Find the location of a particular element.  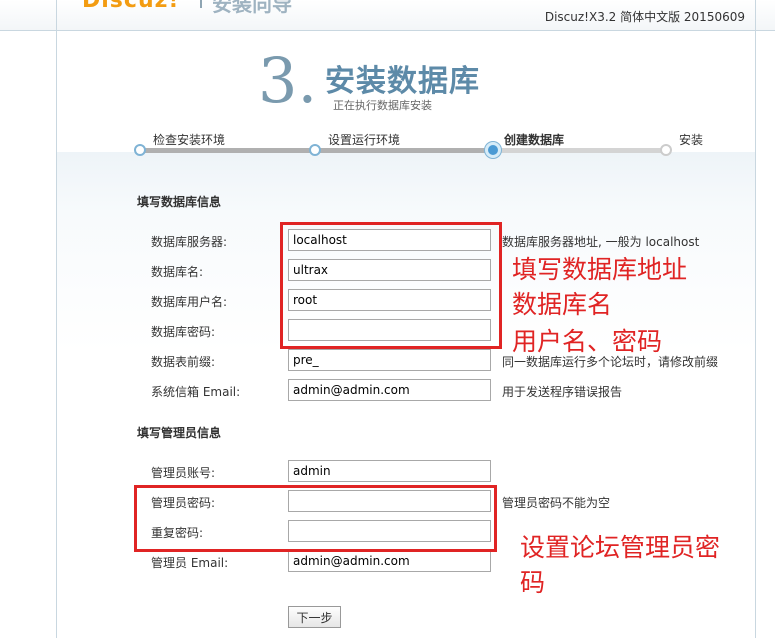

step-subtitle: 正在执行数据库安装 is located at coordinates (382, 105).